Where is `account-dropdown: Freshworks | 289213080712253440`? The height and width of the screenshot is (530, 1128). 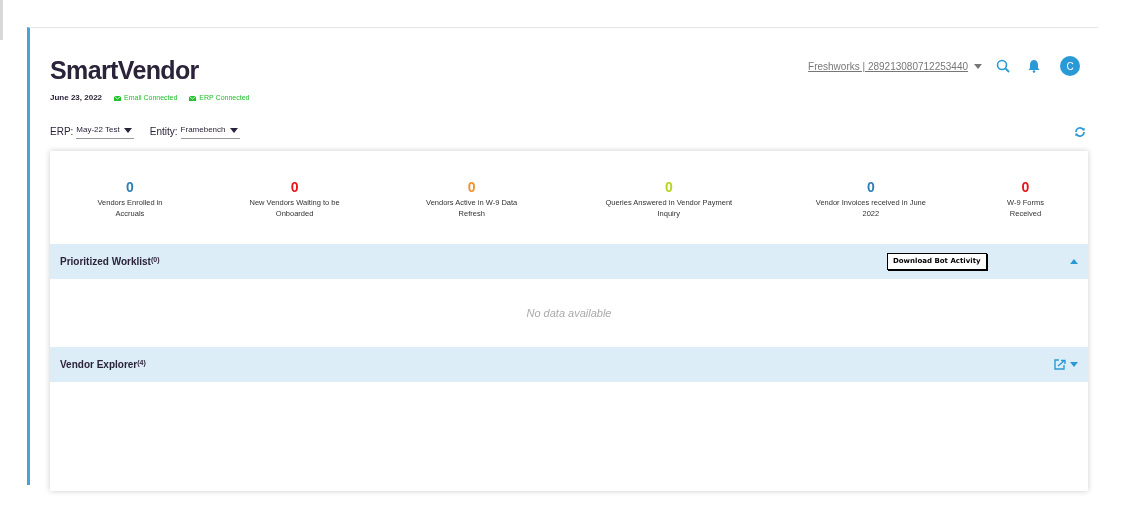 account-dropdown: Freshworks | 289213080712253440 is located at coordinates (895, 66).